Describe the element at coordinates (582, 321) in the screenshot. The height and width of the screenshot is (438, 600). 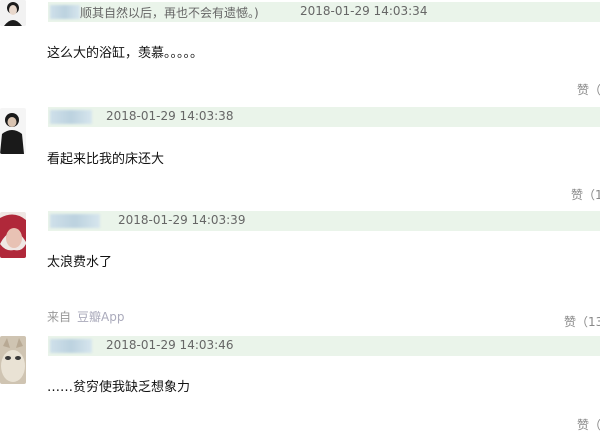
I see `like-button: 赞（13` at that location.